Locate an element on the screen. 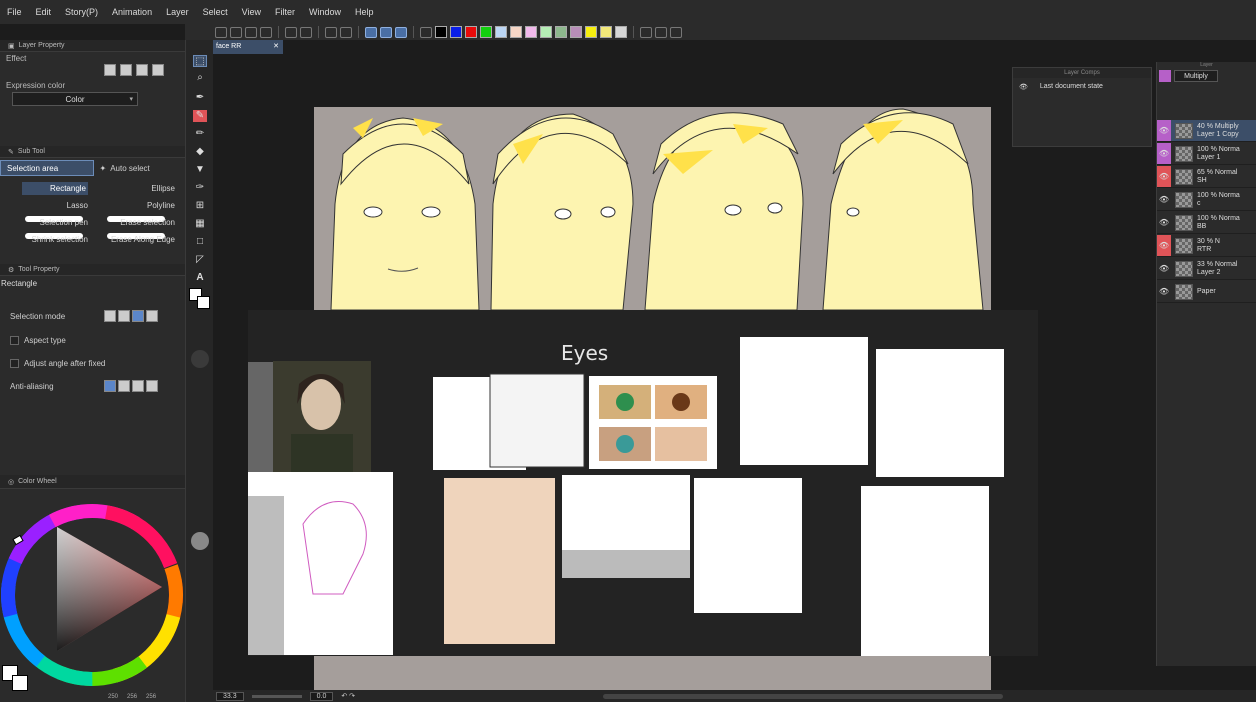 This screenshot has width=1256, height=702. tool-shrink-selection: Shrink selection is located at coordinates (55, 239).